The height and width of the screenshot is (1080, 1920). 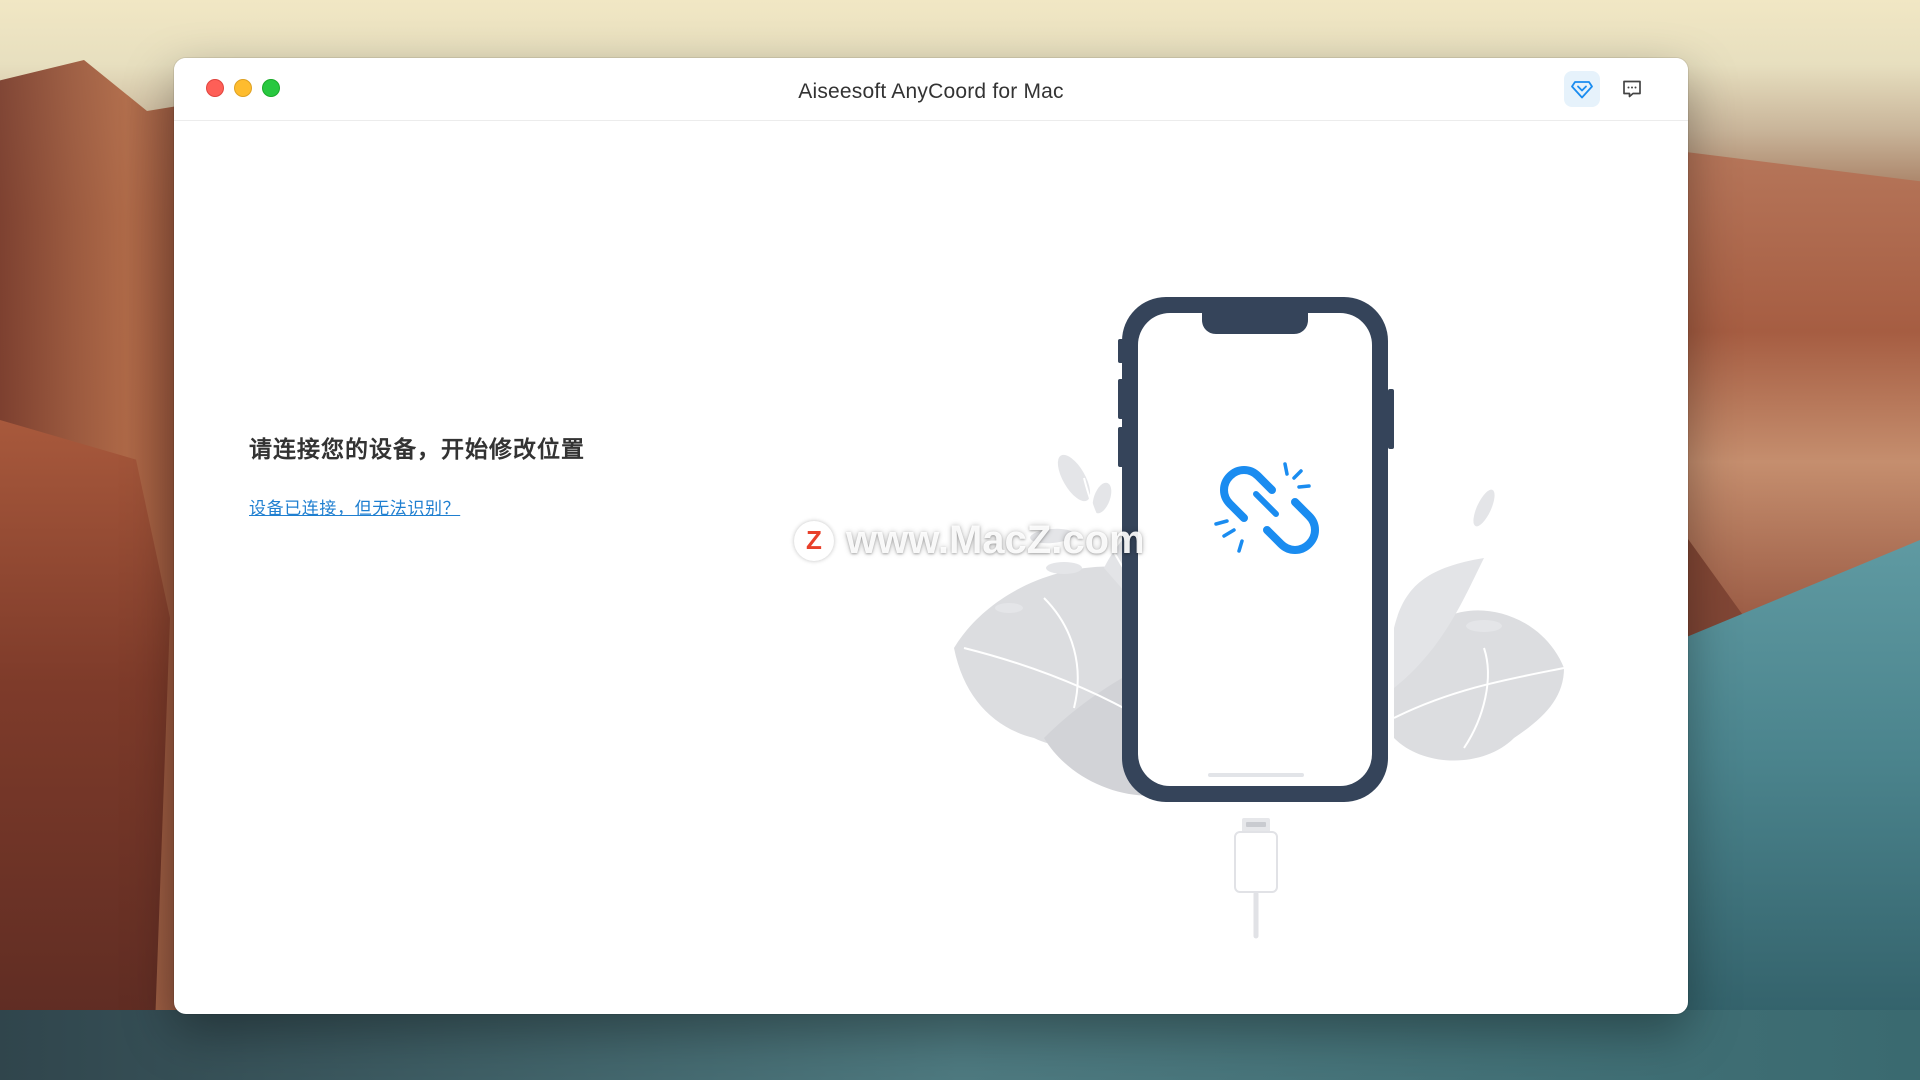 I want to click on connect-device-prompt: 请连接您的设备，开始修改位置, so click(x=417, y=449).